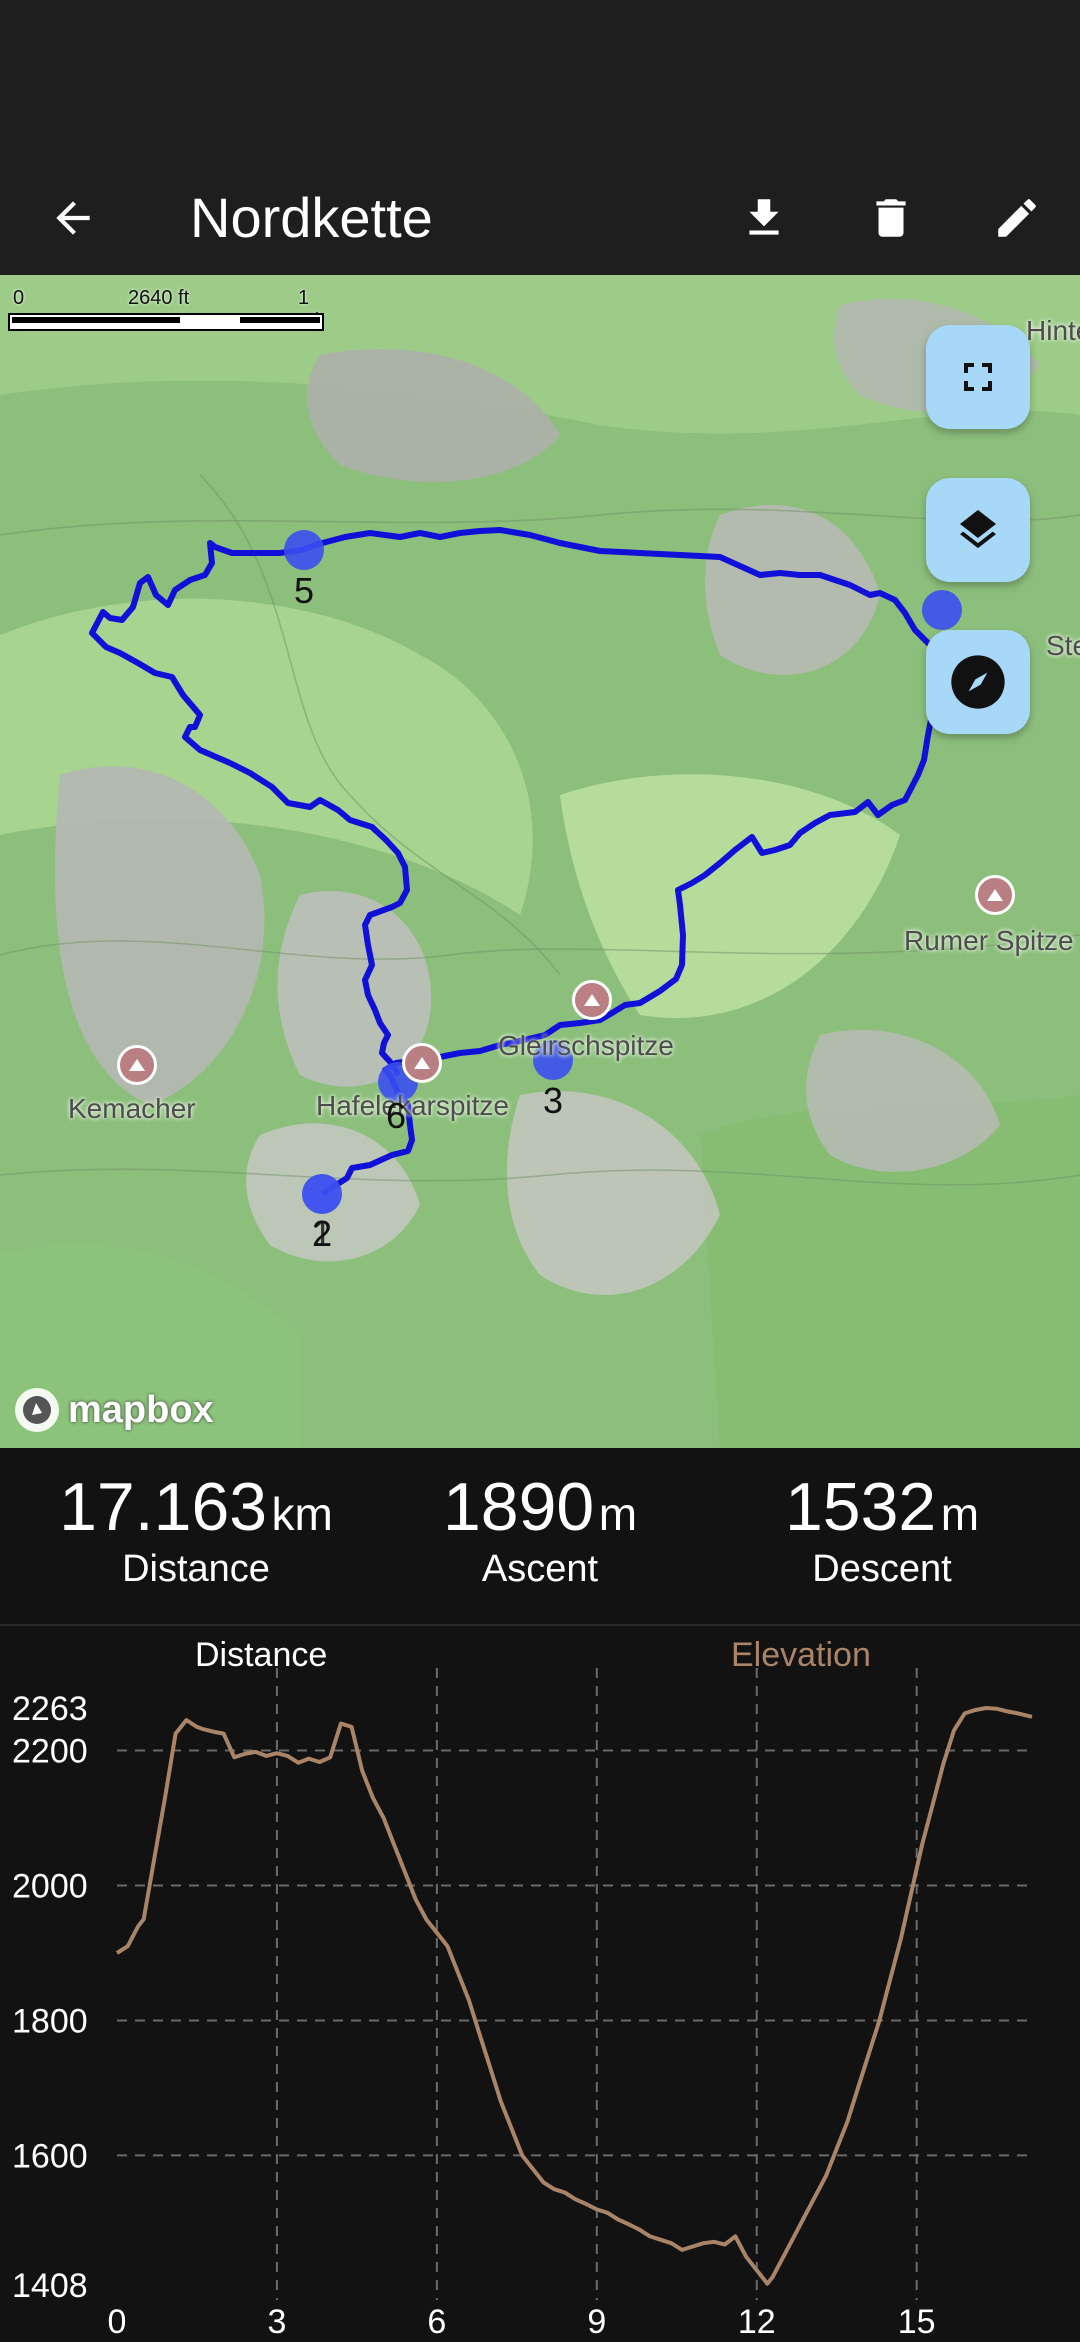  I want to click on delete-button, so click(891, 218).